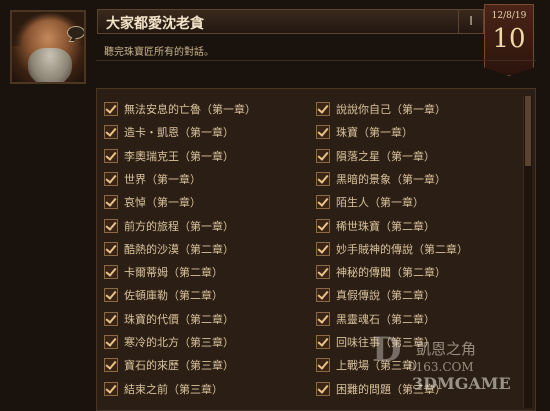  I want to click on criteria-item: 困難的問題（第三章）, so click(381, 389).